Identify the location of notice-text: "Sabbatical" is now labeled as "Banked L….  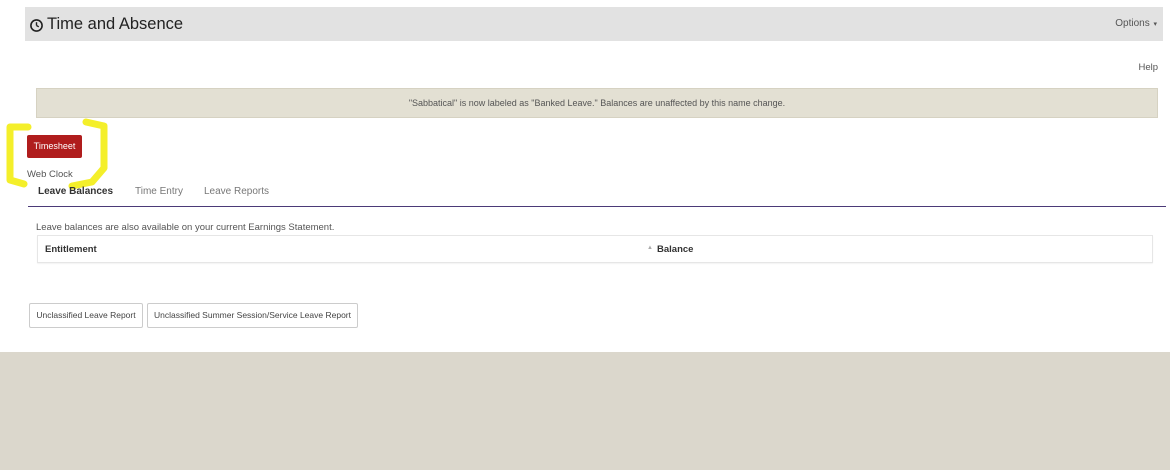
(597, 103).